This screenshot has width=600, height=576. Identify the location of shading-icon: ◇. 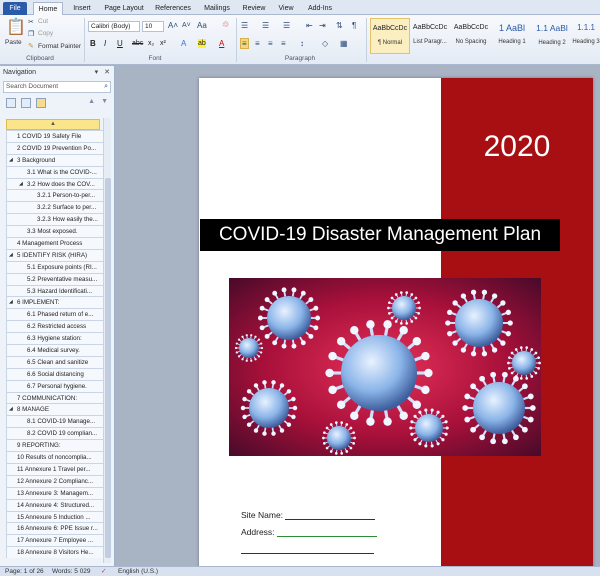
(325, 43).